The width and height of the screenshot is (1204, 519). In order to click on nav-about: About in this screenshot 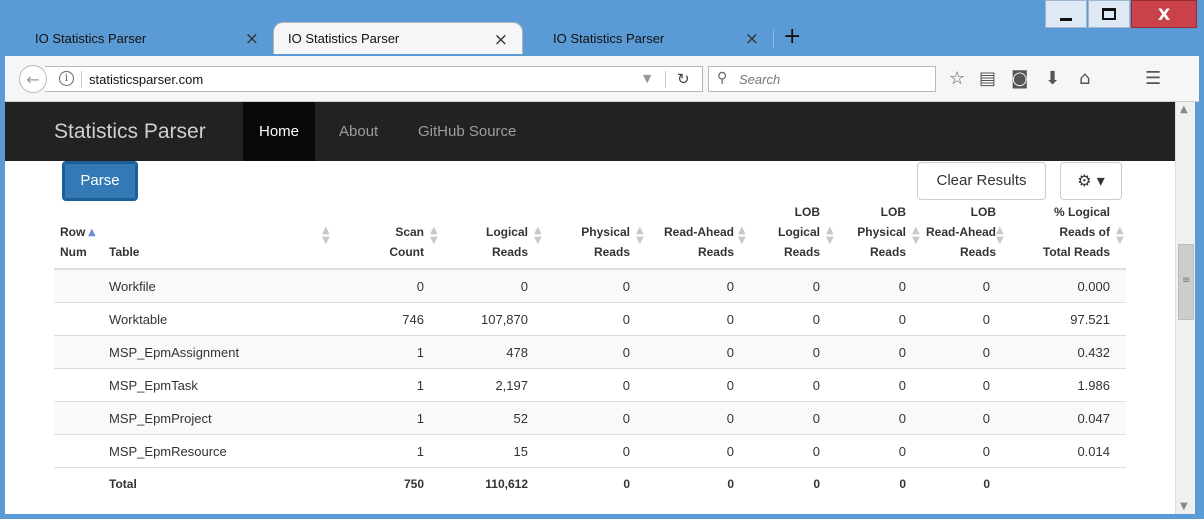, I will do `click(358, 131)`.